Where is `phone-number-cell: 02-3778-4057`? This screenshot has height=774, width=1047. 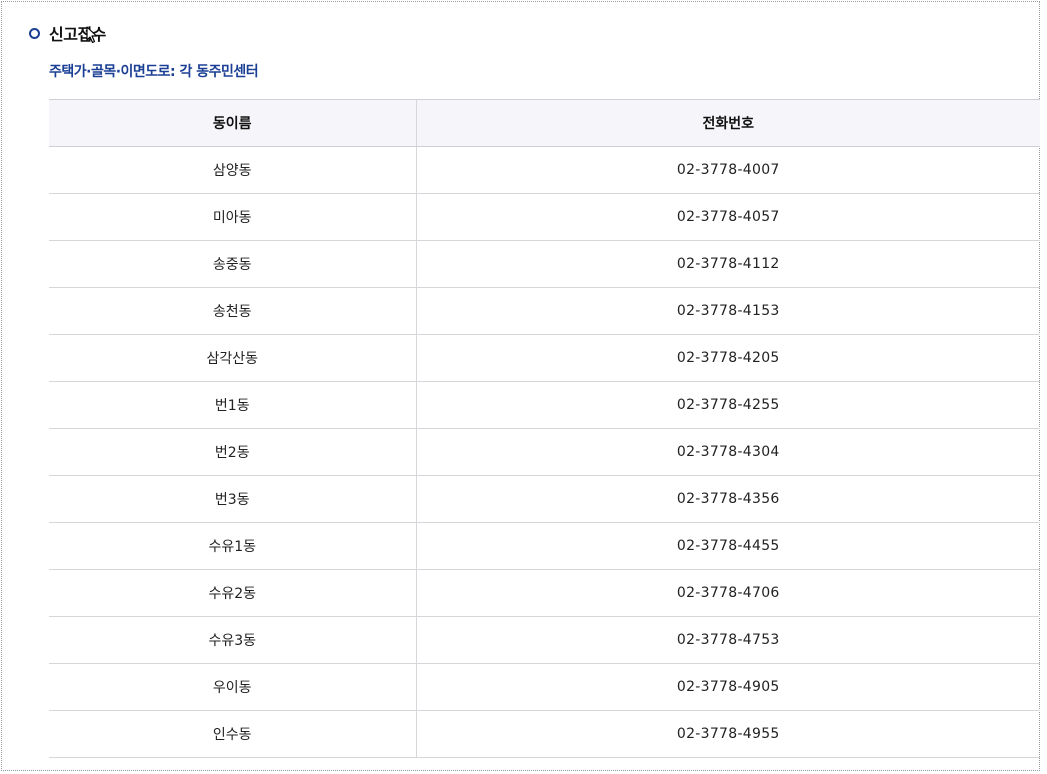 phone-number-cell: 02-3778-4057 is located at coordinates (728, 217).